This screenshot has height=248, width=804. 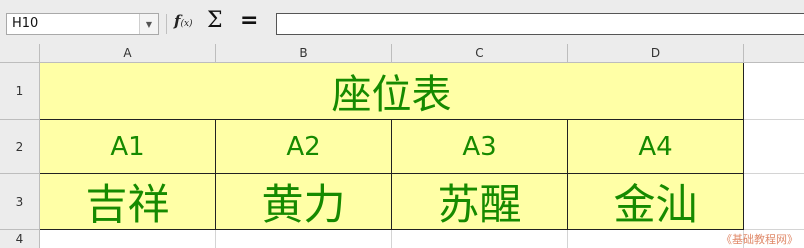 What do you see at coordinates (540, 24) in the screenshot?
I see `formula-input` at bounding box center [540, 24].